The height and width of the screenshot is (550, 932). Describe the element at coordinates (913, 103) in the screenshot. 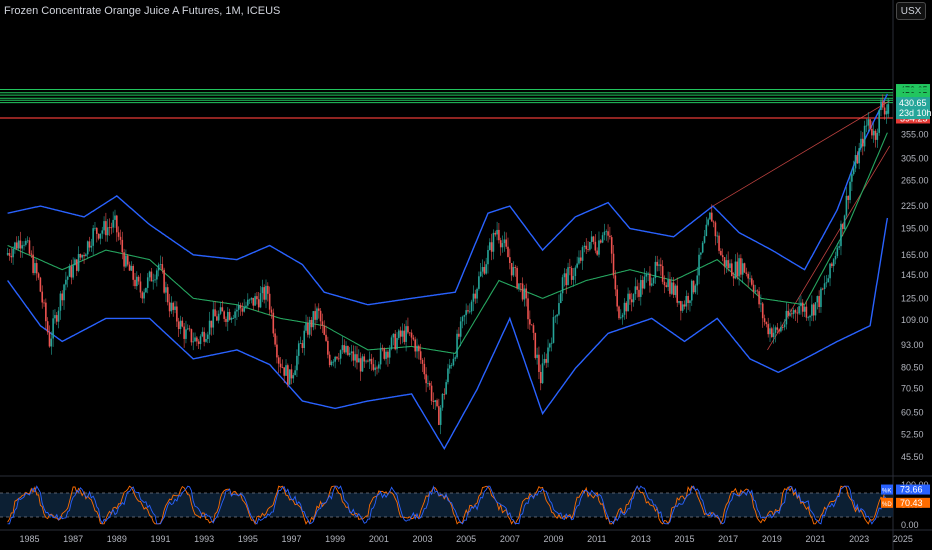

I see `current-price-text: 430.65` at that location.